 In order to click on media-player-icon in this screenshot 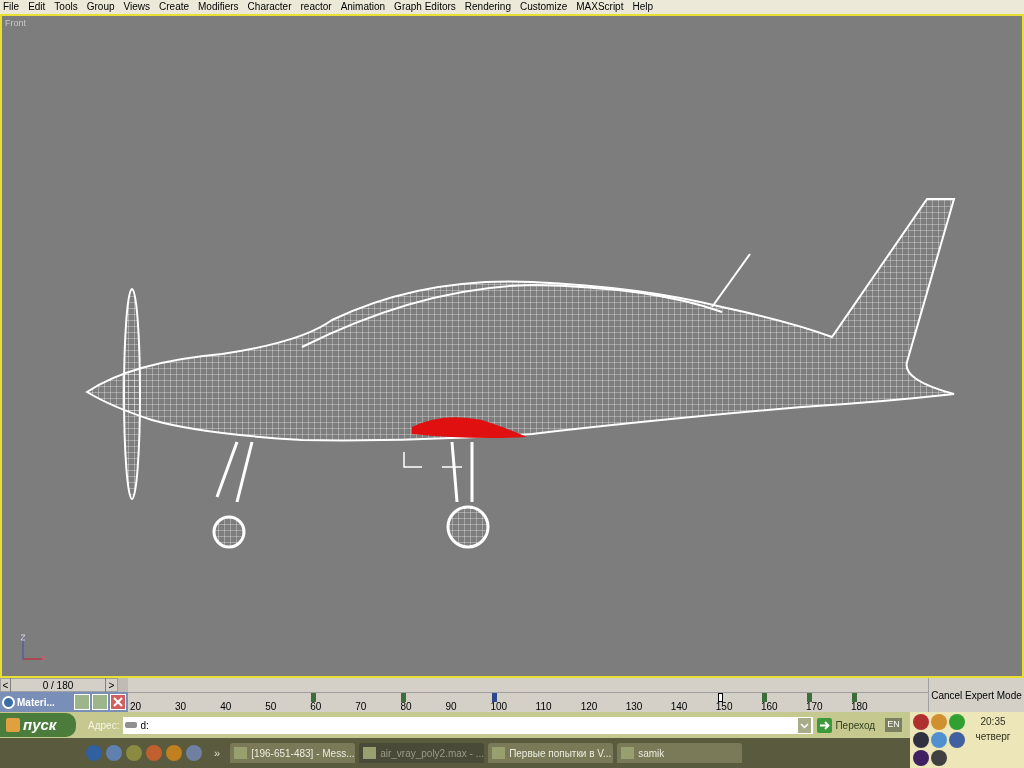, I will do `click(174, 753)`.